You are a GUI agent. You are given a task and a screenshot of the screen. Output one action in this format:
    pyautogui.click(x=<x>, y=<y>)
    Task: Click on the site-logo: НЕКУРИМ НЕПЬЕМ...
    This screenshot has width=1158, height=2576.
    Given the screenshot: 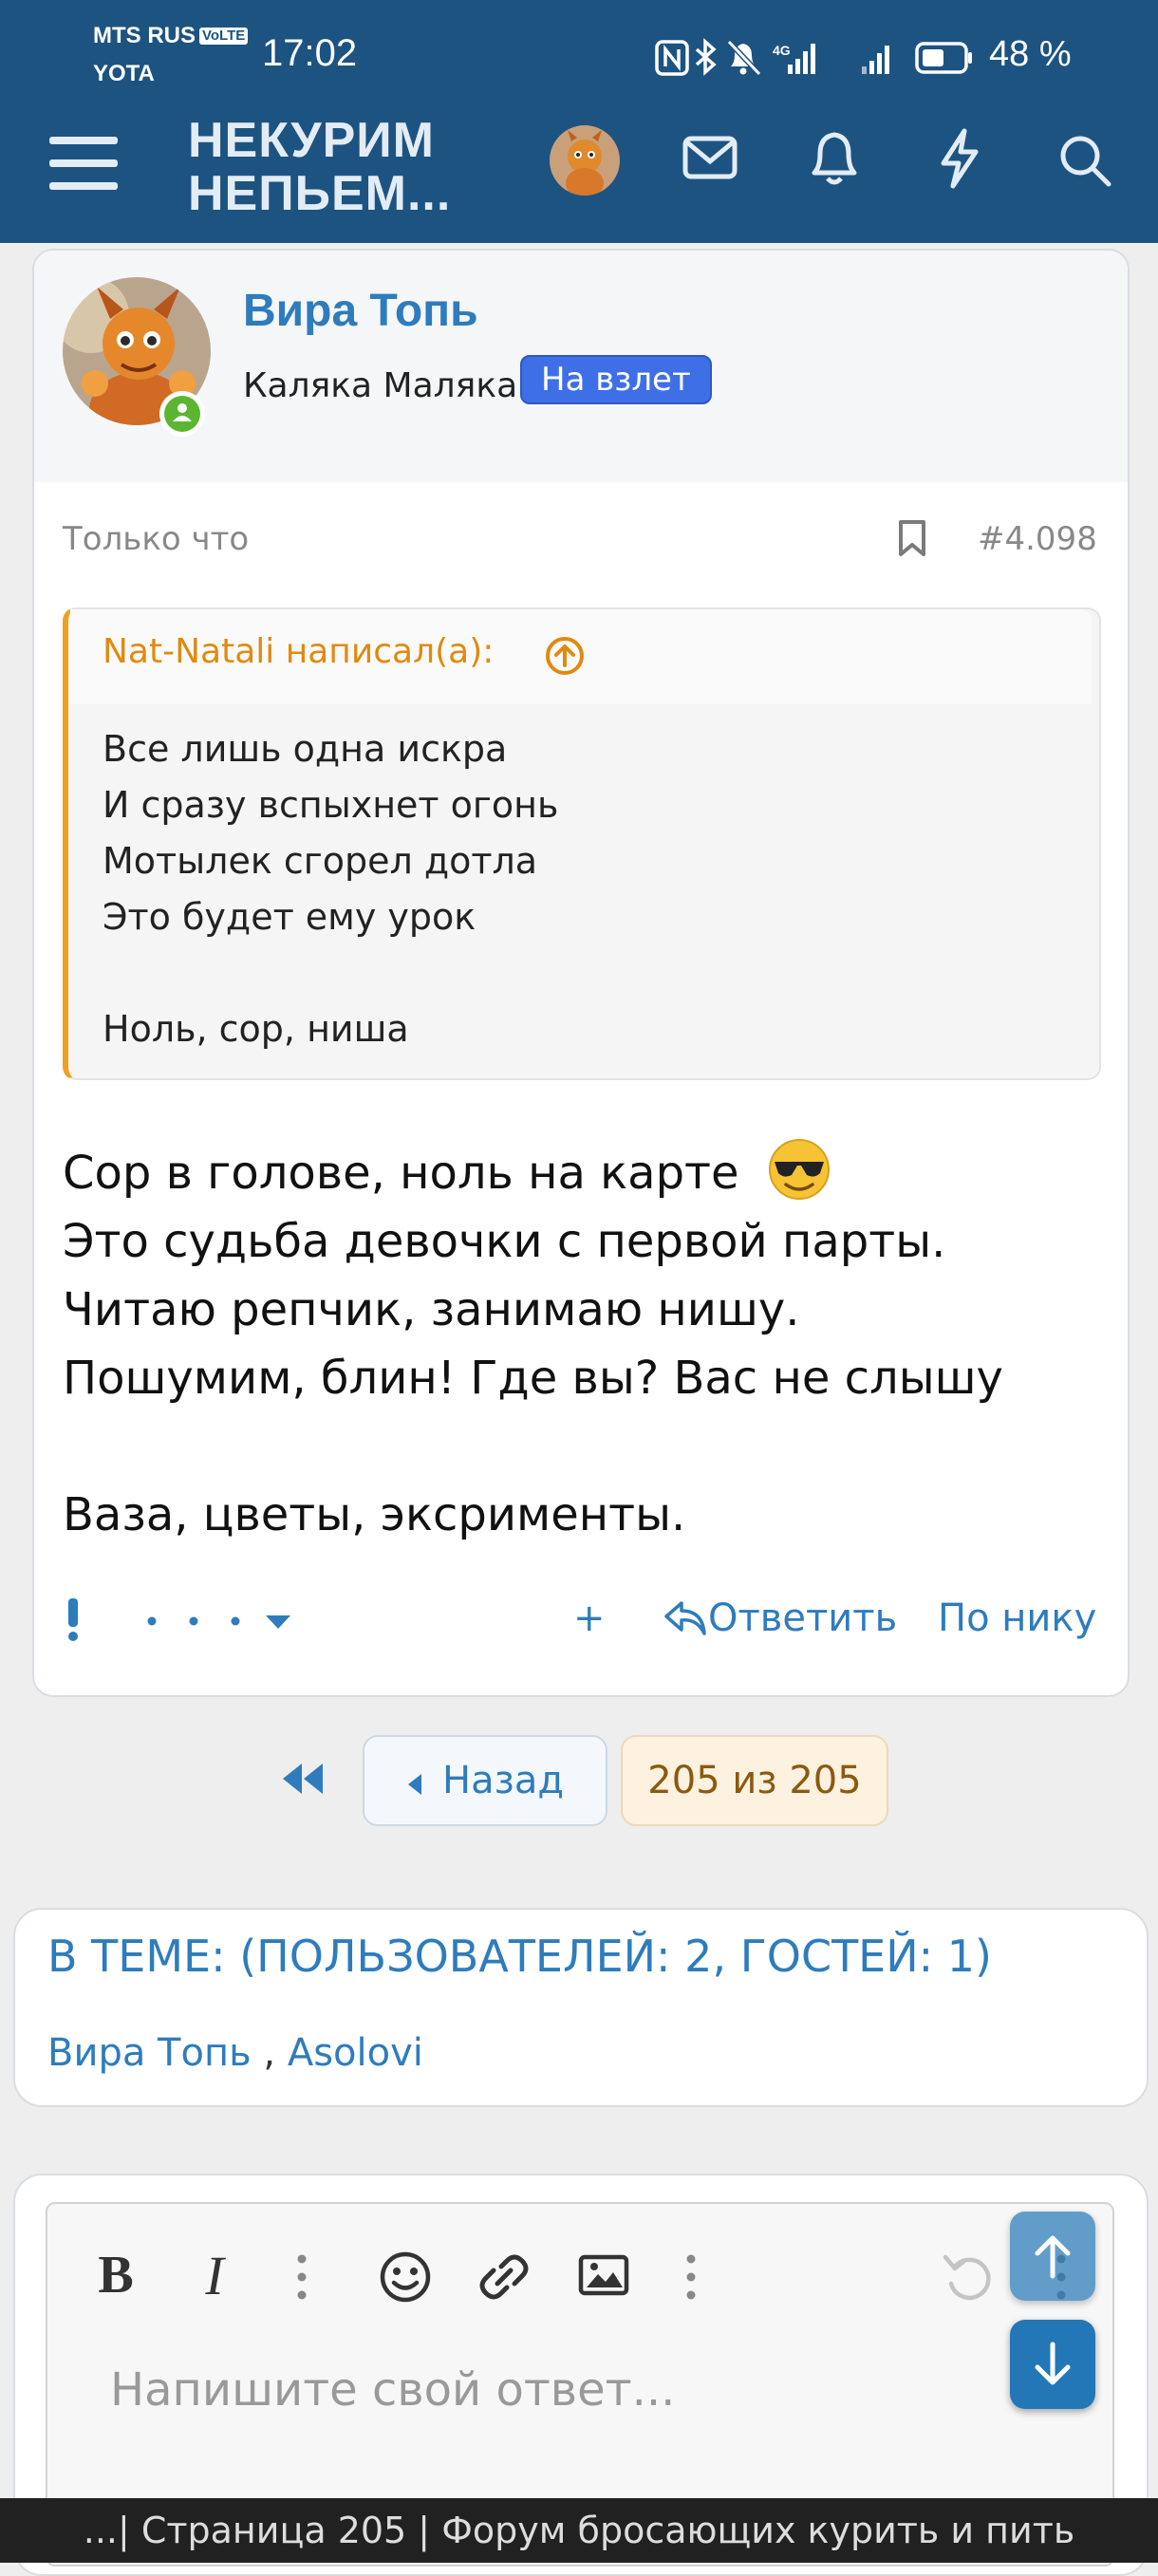 What is the action you would take?
    pyautogui.click(x=319, y=167)
    